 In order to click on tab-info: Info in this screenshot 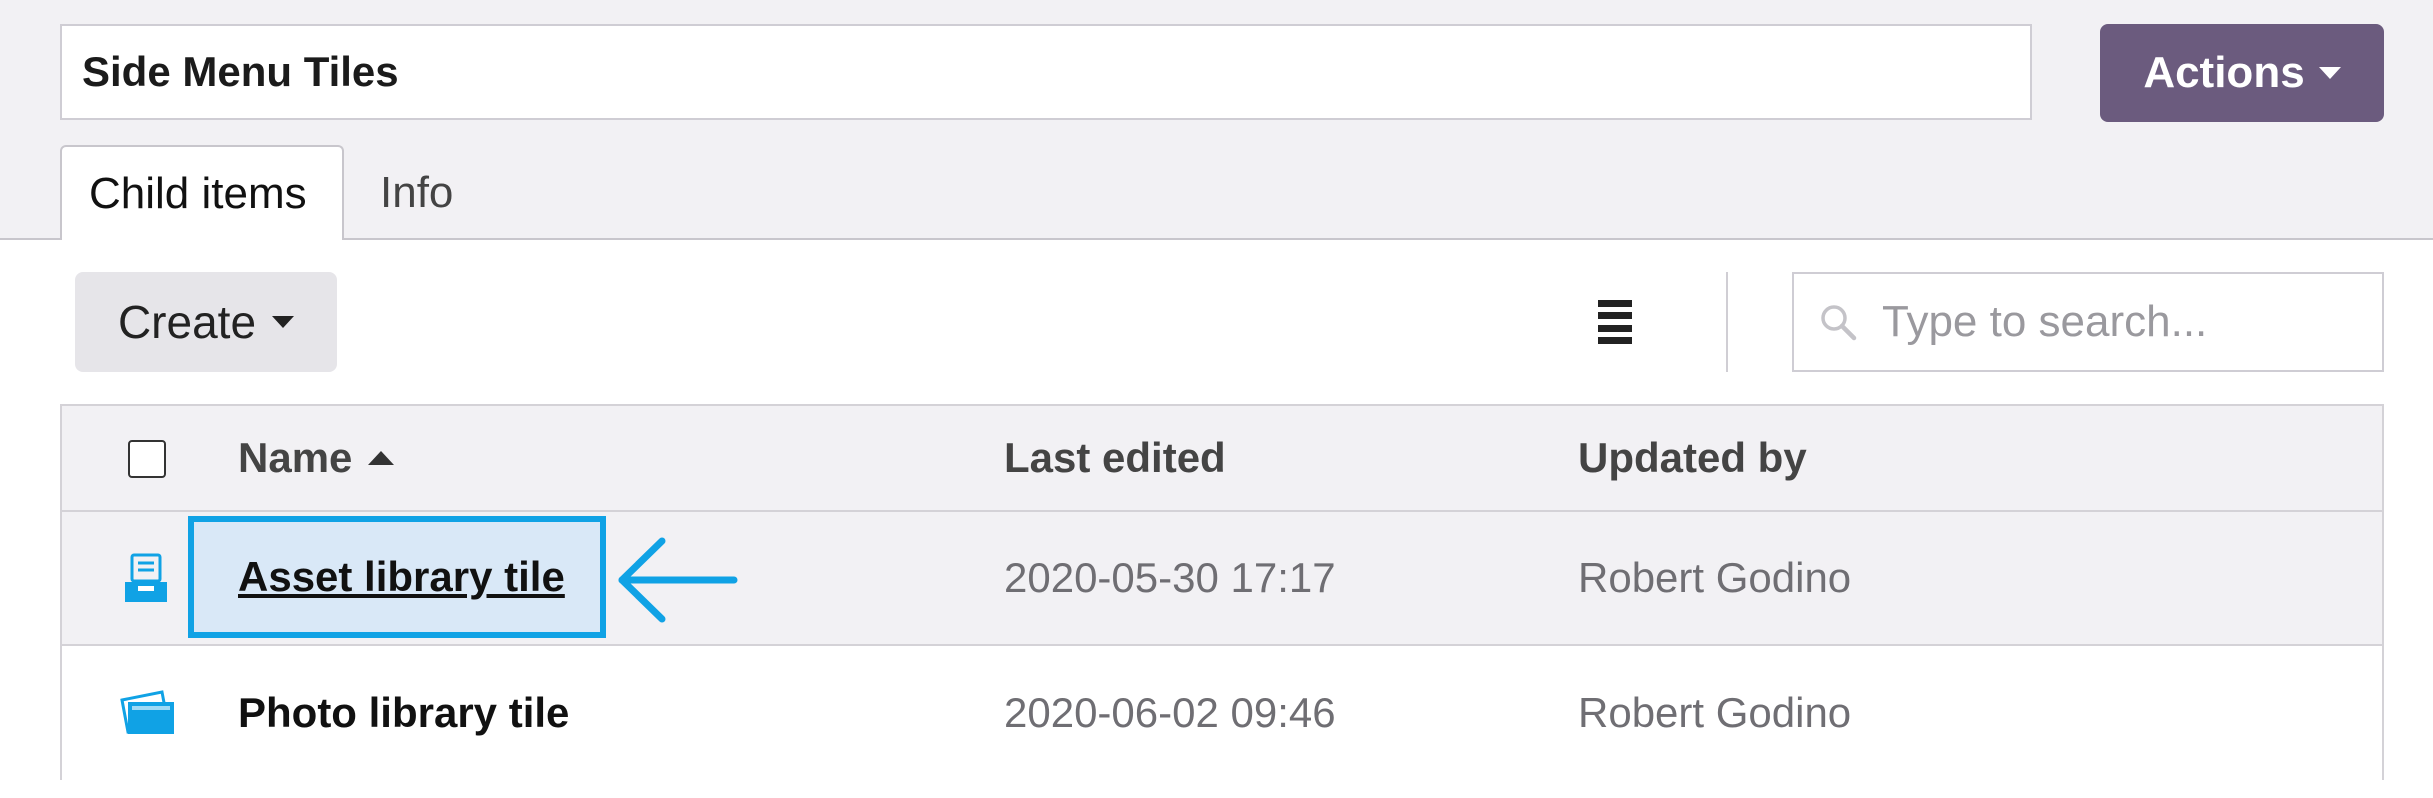, I will do `click(416, 192)`.